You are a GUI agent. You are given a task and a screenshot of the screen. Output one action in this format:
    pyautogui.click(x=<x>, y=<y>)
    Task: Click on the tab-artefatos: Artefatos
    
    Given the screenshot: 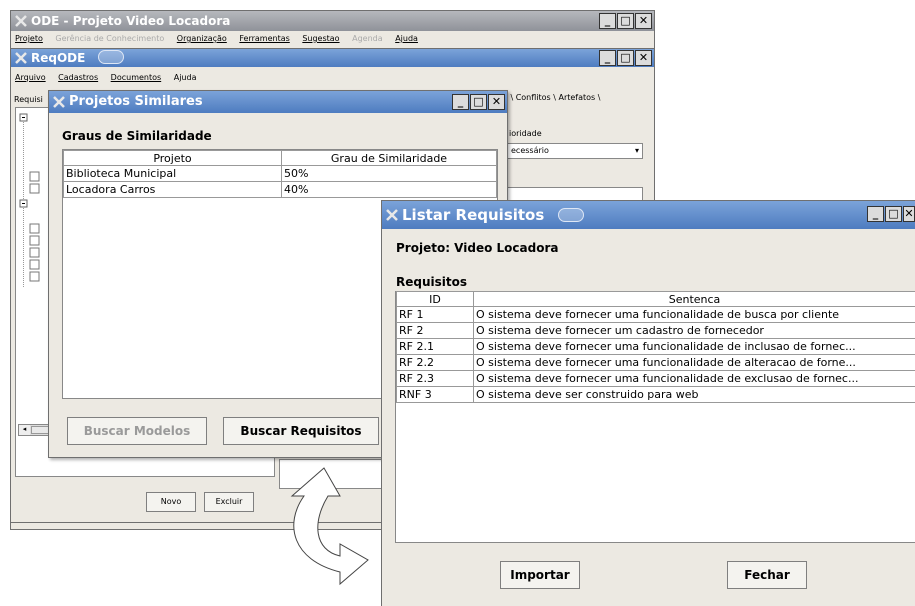 What is the action you would take?
    pyautogui.click(x=576, y=97)
    